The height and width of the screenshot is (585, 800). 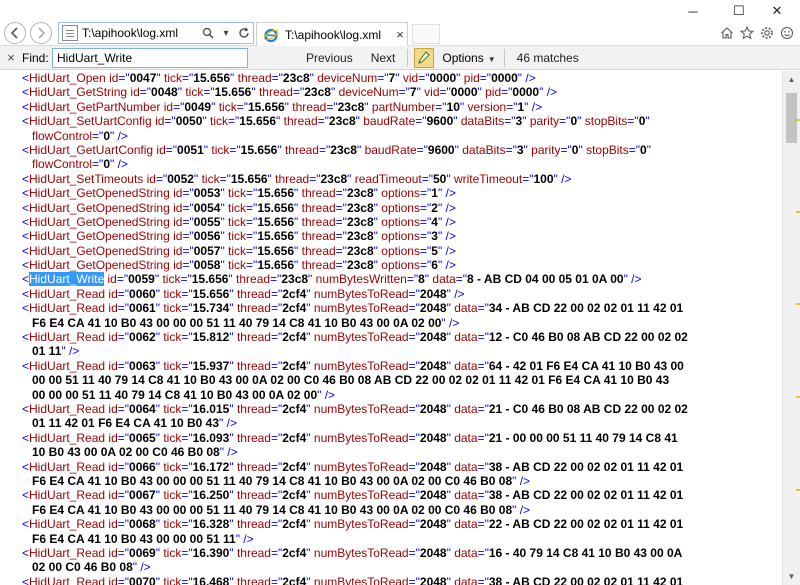 What do you see at coordinates (468, 58) in the screenshot?
I see `find-options-button: Options ▼` at bounding box center [468, 58].